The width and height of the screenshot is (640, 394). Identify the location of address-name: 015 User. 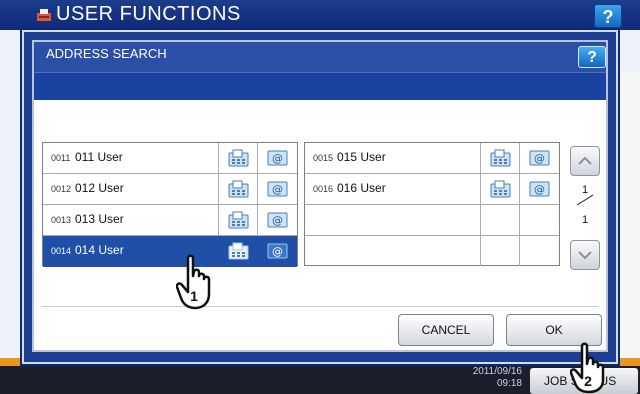
(361, 157).